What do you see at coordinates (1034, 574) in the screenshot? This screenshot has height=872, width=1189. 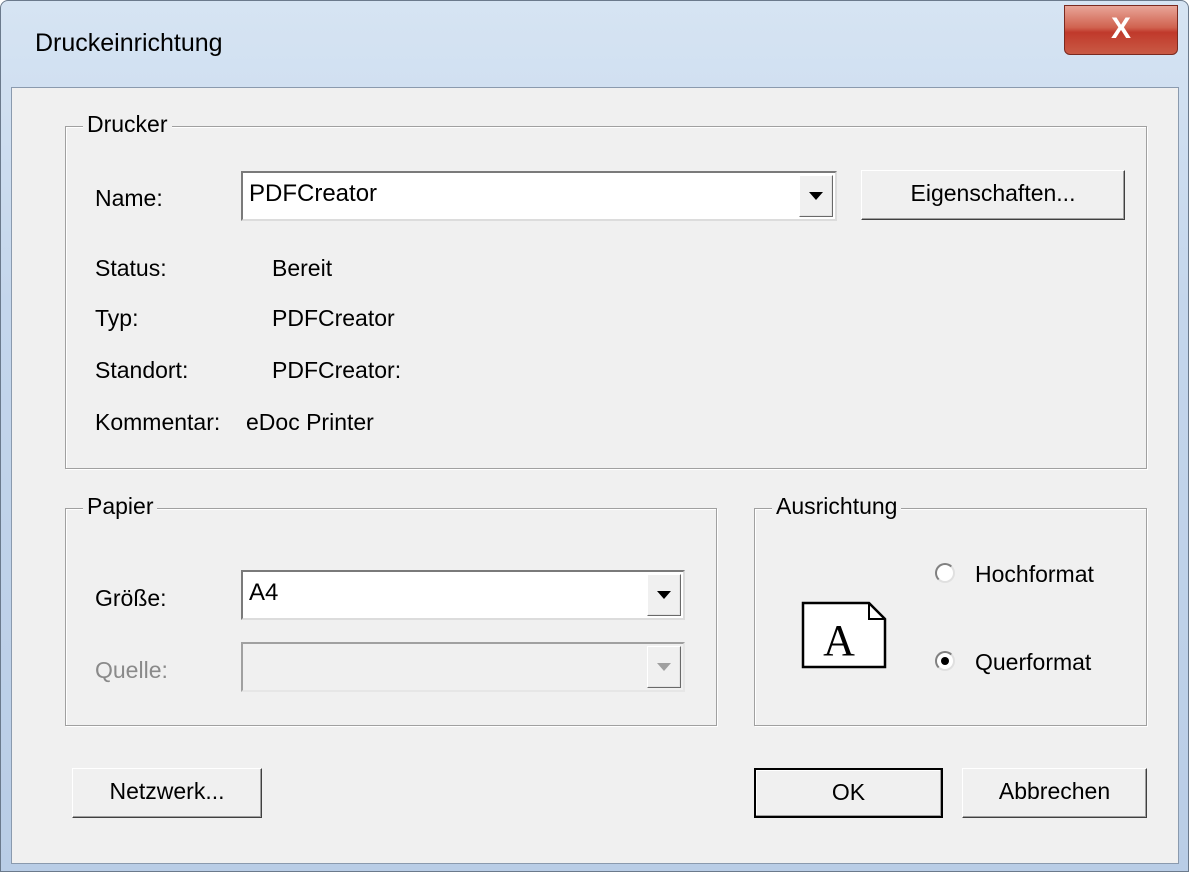 I see `hochformat-label: Hochformat` at bounding box center [1034, 574].